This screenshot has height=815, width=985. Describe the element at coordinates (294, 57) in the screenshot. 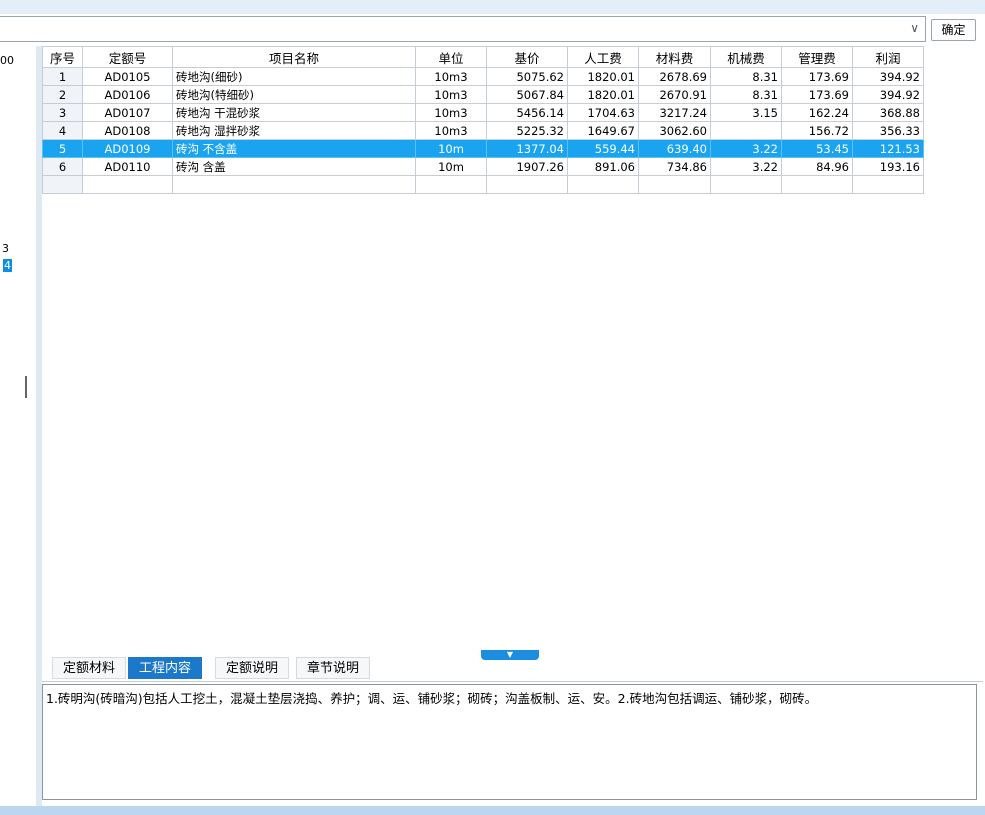

I see `col-header-name: 项目名称` at that location.